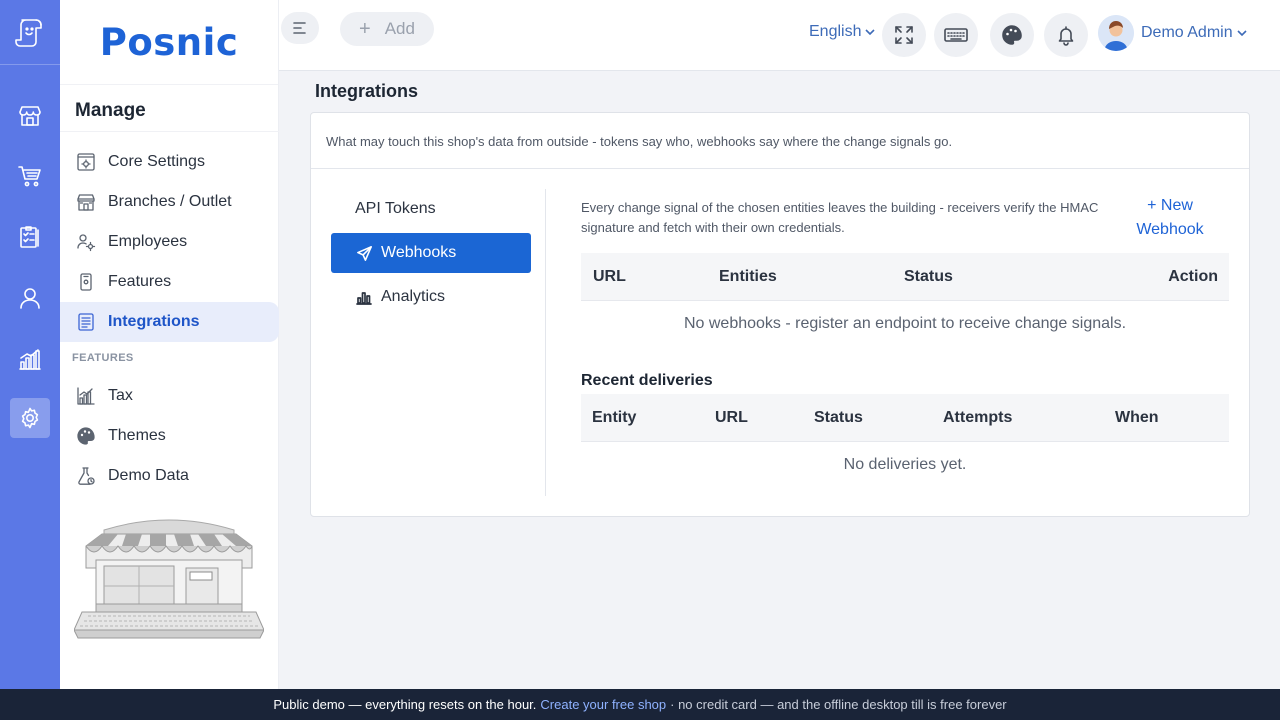 The width and height of the screenshot is (1280, 720). Describe the element at coordinates (30, 298) in the screenshot. I see `user-icon` at that location.